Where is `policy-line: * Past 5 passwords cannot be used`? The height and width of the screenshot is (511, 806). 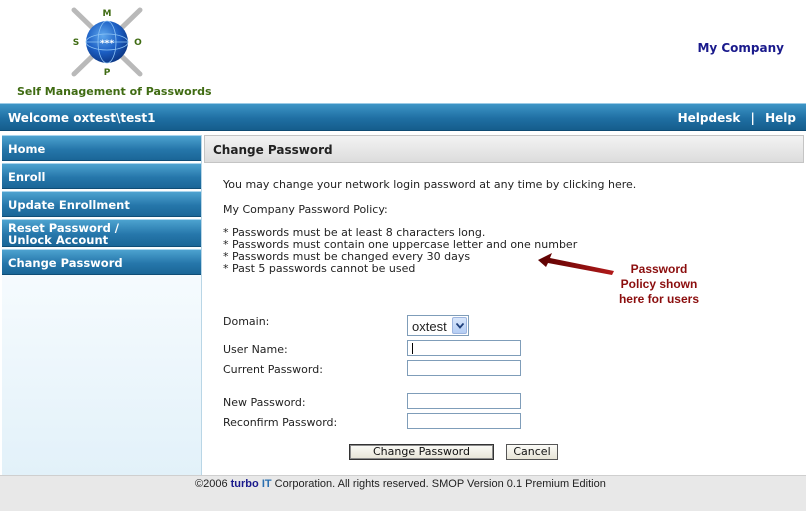 policy-line: * Past 5 passwords cannot be used is located at coordinates (319, 268).